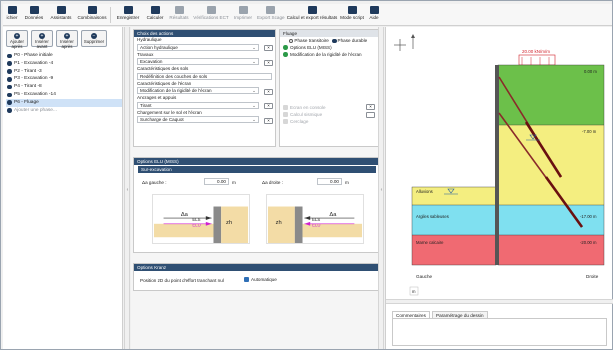 Image resolution: width=613 pixels, height=350 pixels. I want to click on results-button: Résultats, so click(179, 15).